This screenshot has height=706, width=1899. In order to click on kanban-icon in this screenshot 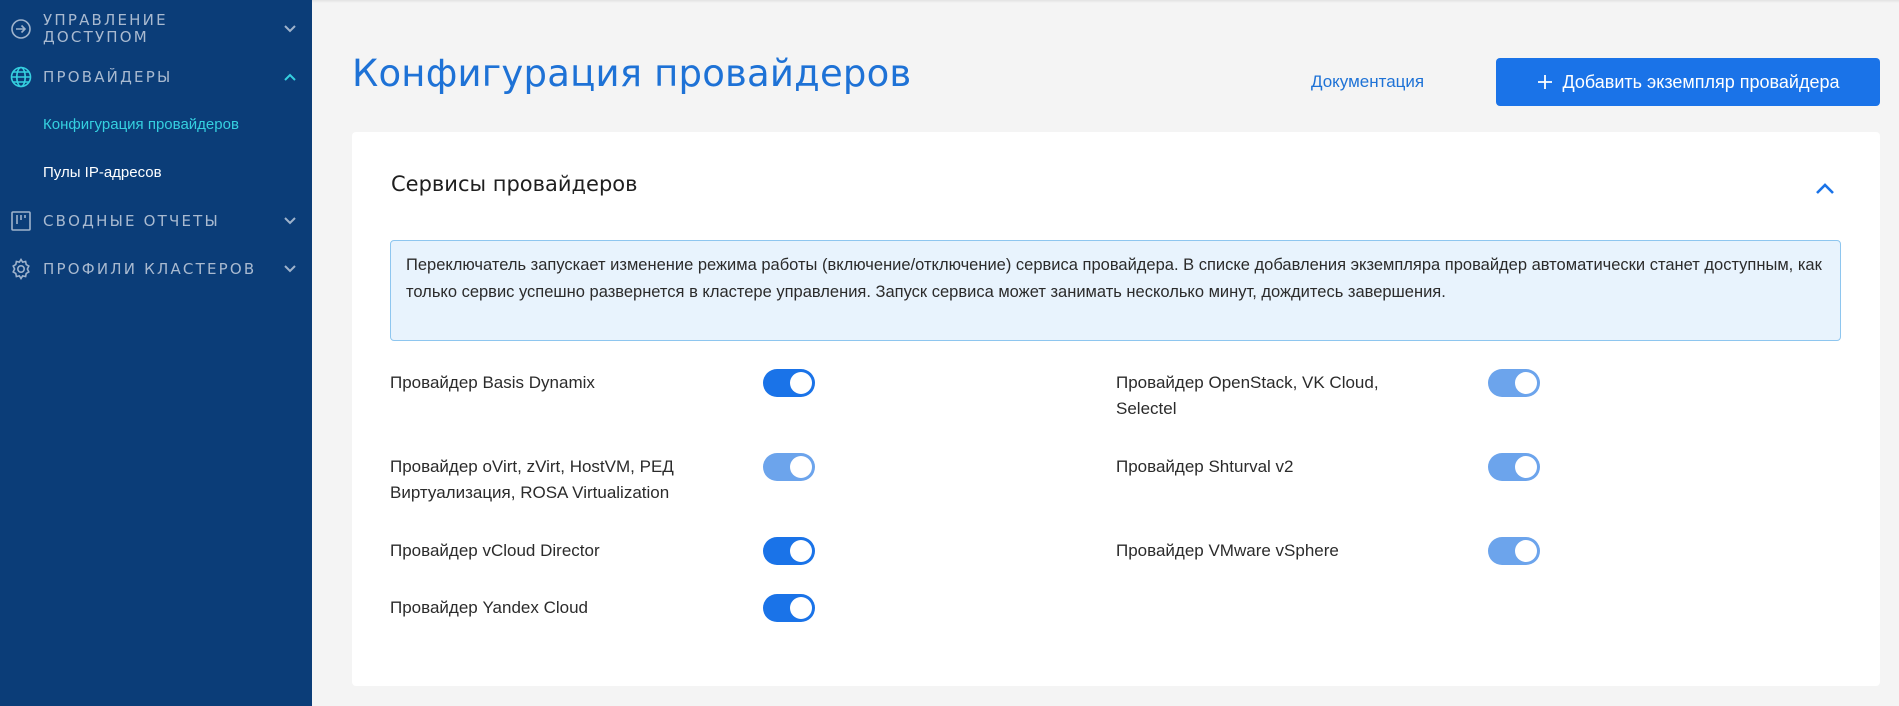, I will do `click(21, 221)`.